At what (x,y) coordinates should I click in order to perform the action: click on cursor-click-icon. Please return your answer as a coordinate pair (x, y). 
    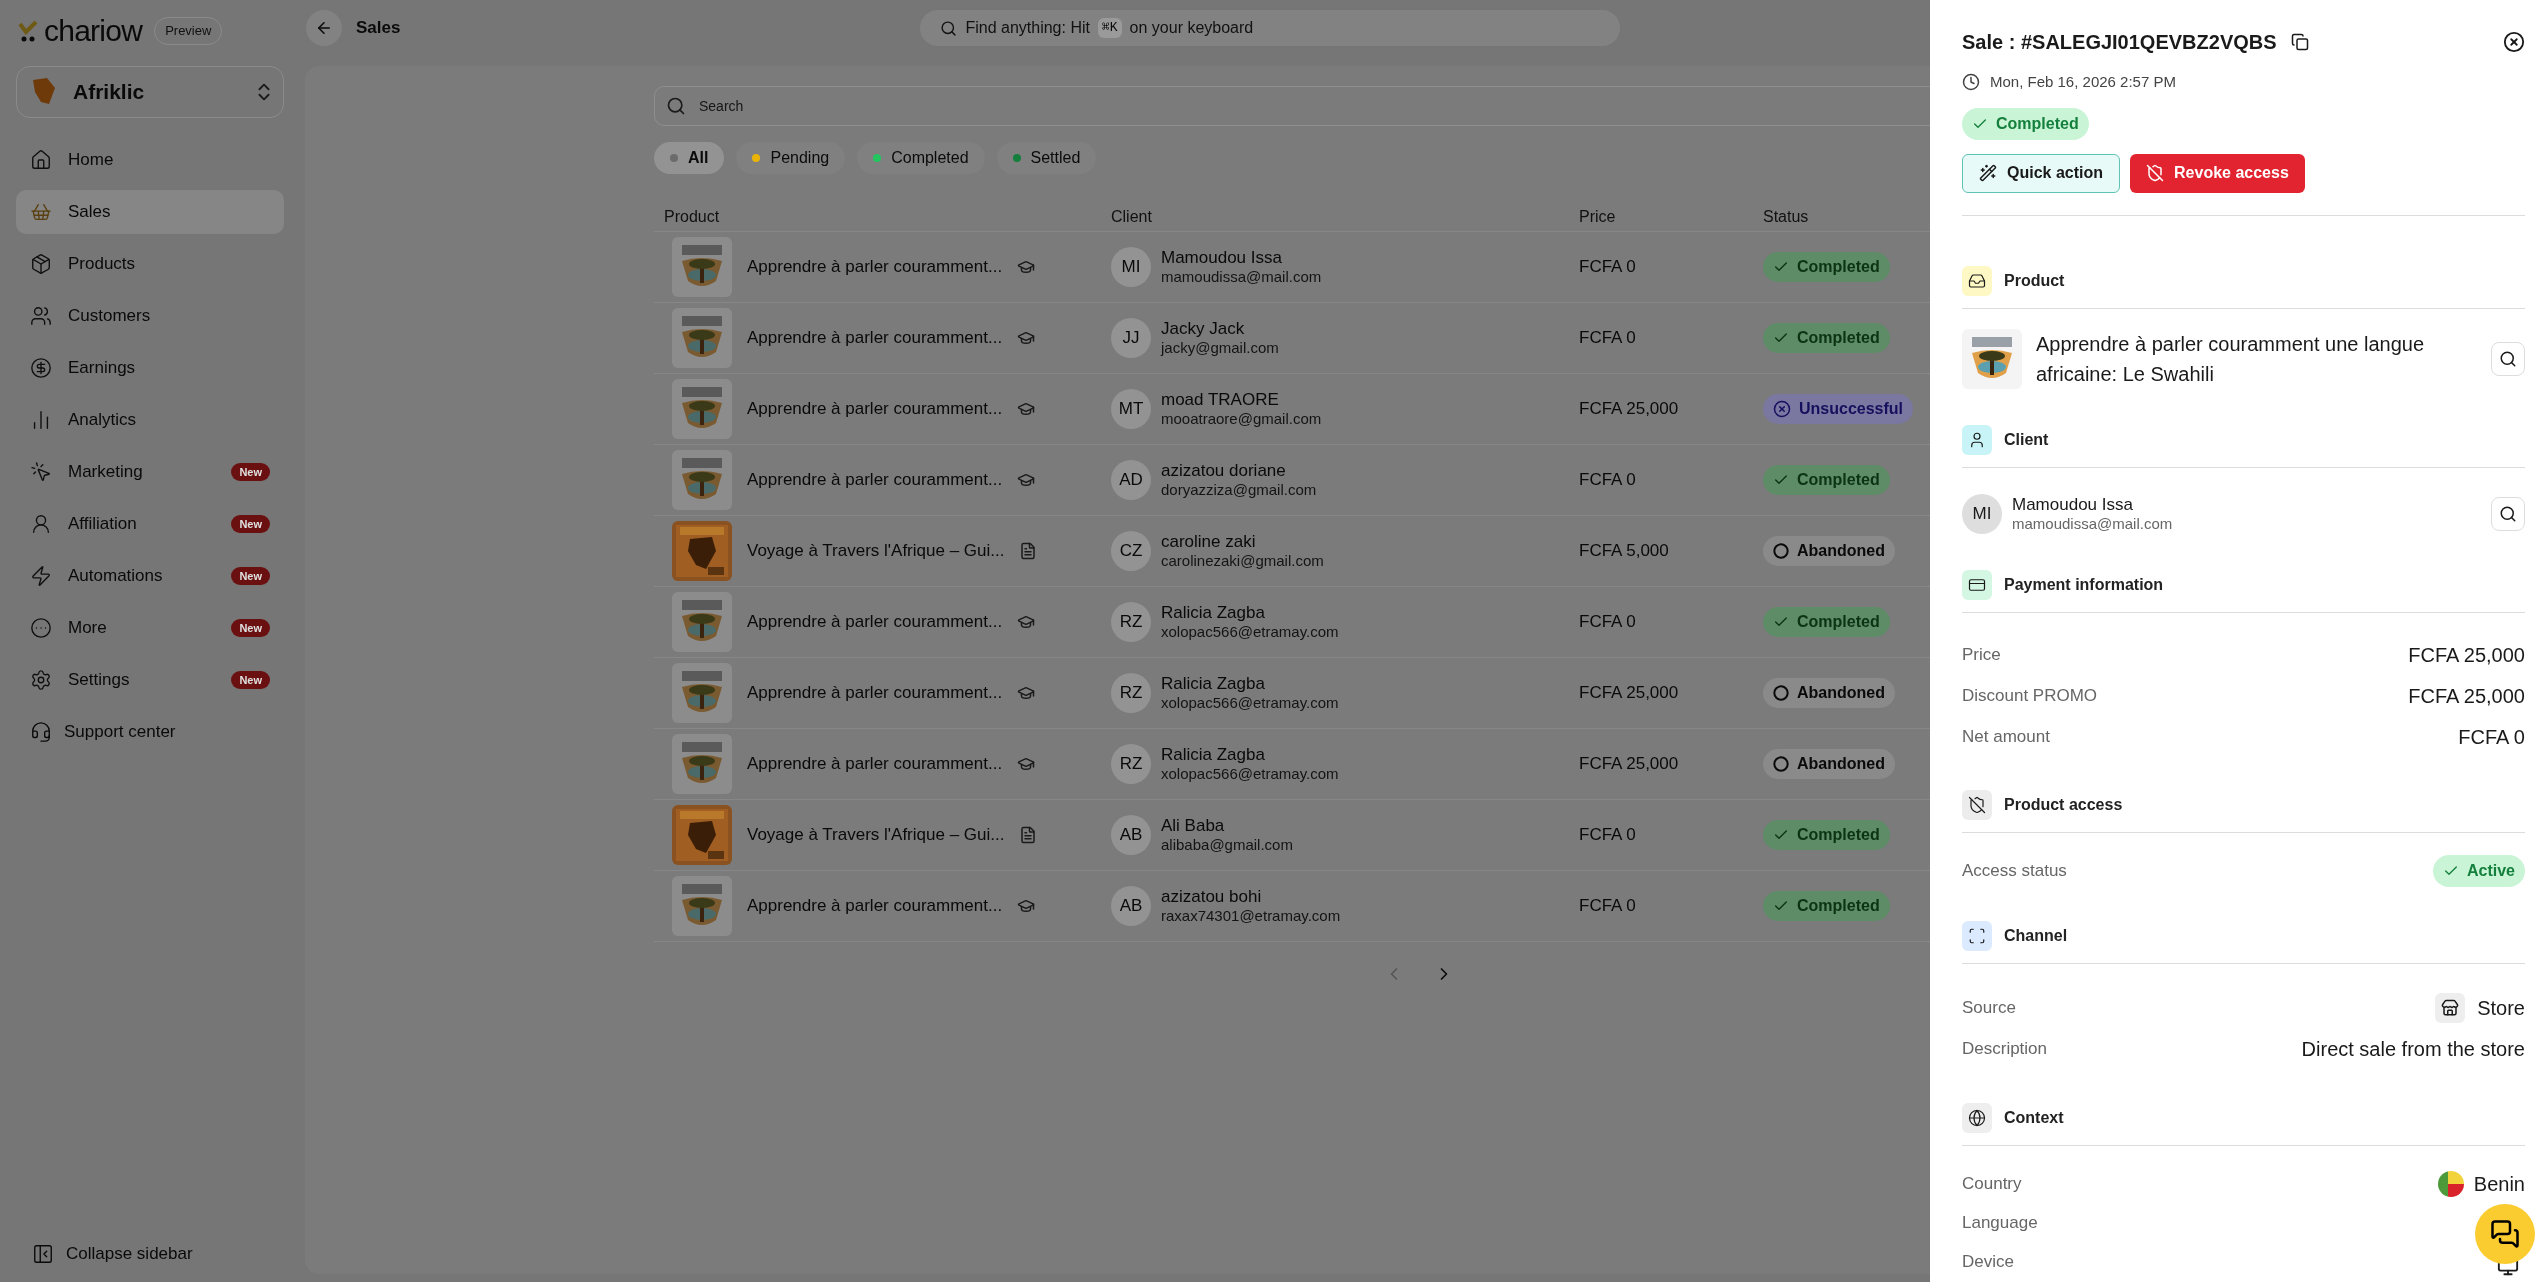
    Looking at the image, I should click on (41, 472).